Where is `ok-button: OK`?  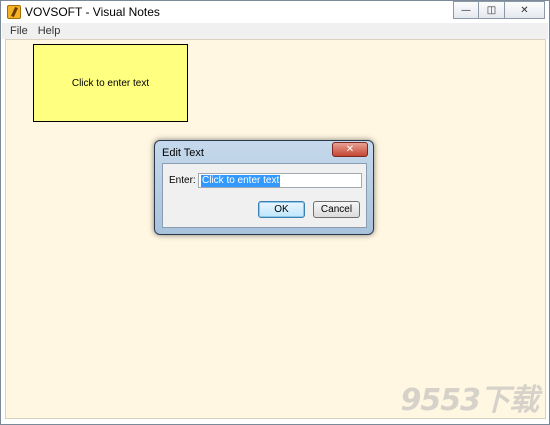 ok-button: OK is located at coordinates (281, 209).